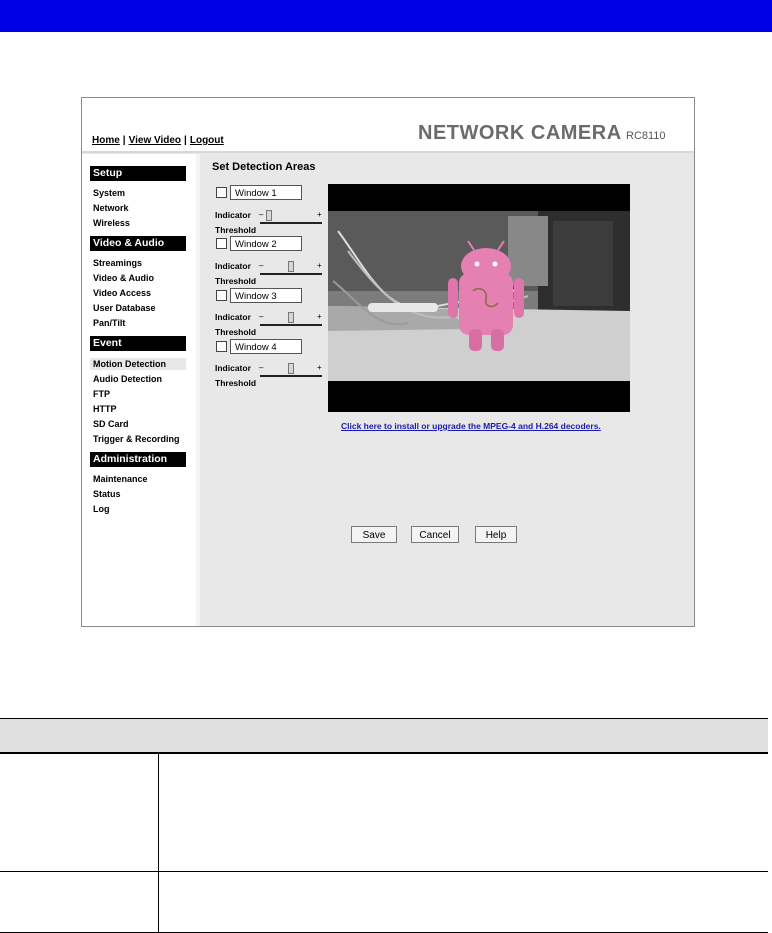 The image size is (772, 933). I want to click on table-header, so click(384, 736).